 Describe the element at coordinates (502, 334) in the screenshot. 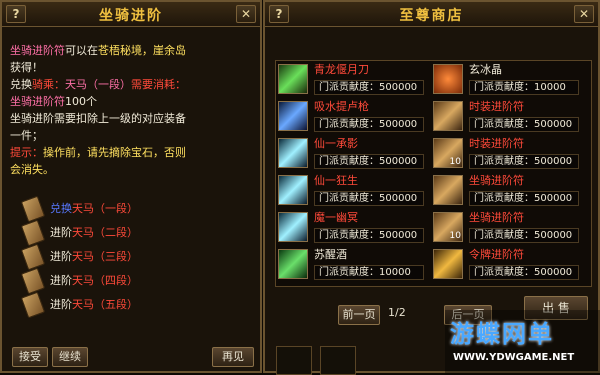

I see `watermark-logo: 游蝶网单` at that location.